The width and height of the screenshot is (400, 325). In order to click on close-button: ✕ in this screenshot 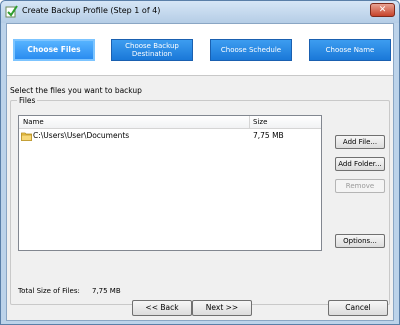, I will do `click(382, 10)`.